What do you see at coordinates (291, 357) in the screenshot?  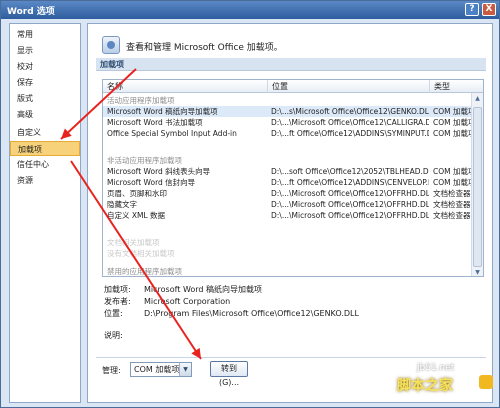 I see `divider` at bounding box center [291, 357].